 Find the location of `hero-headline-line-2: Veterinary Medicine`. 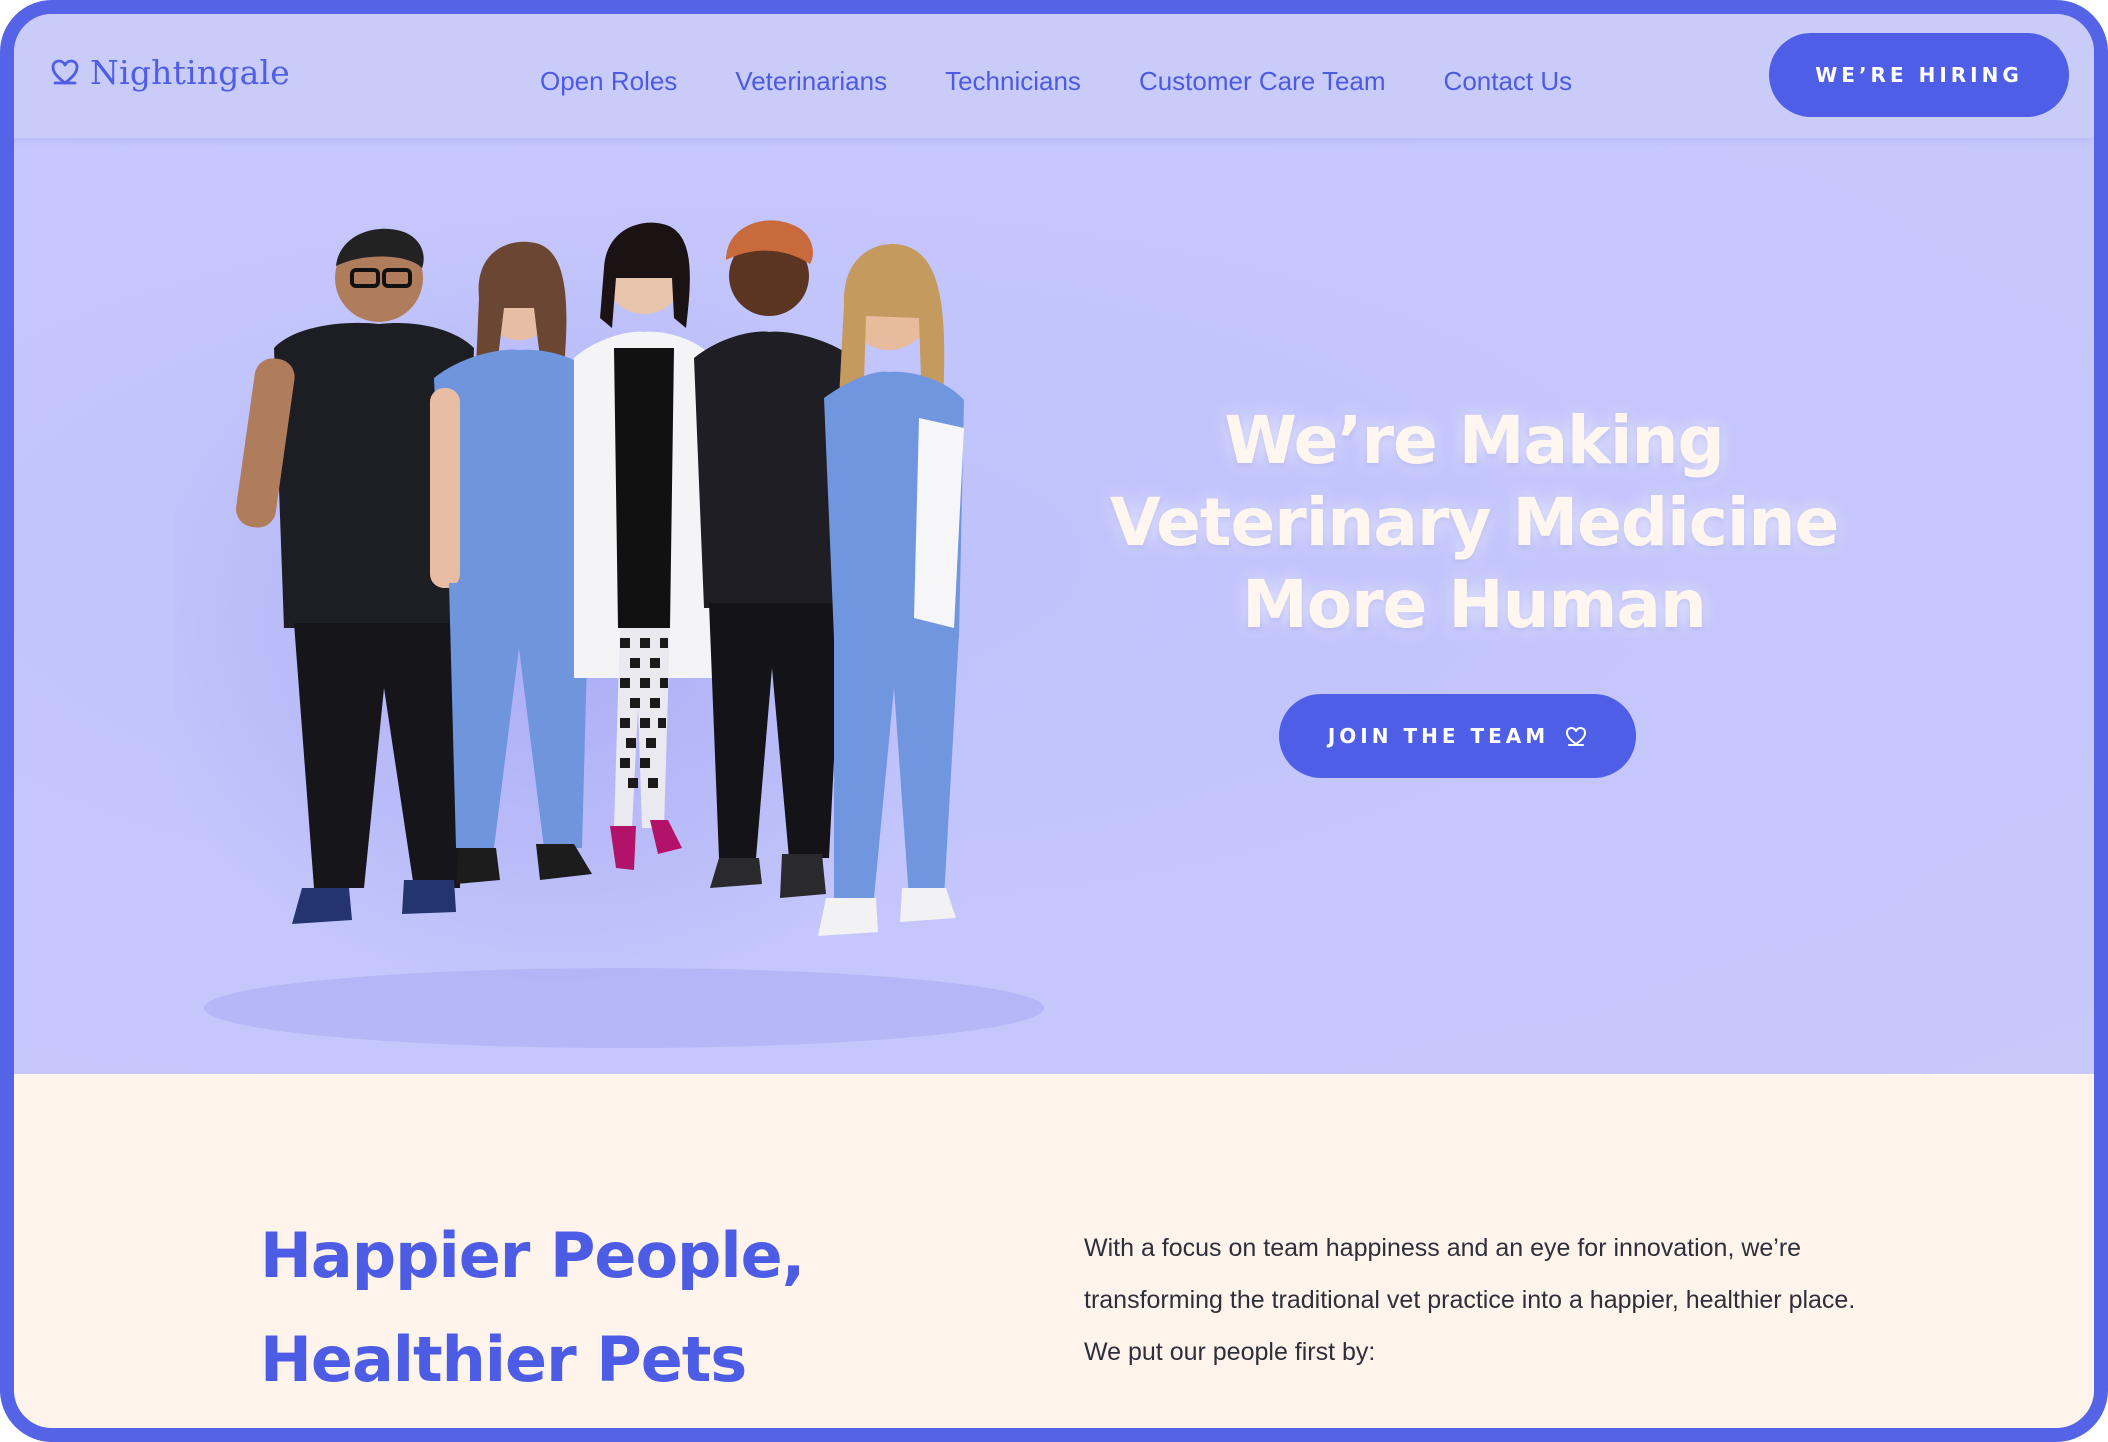

hero-headline-line-2: Veterinary Medicine is located at coordinates (1474, 522).